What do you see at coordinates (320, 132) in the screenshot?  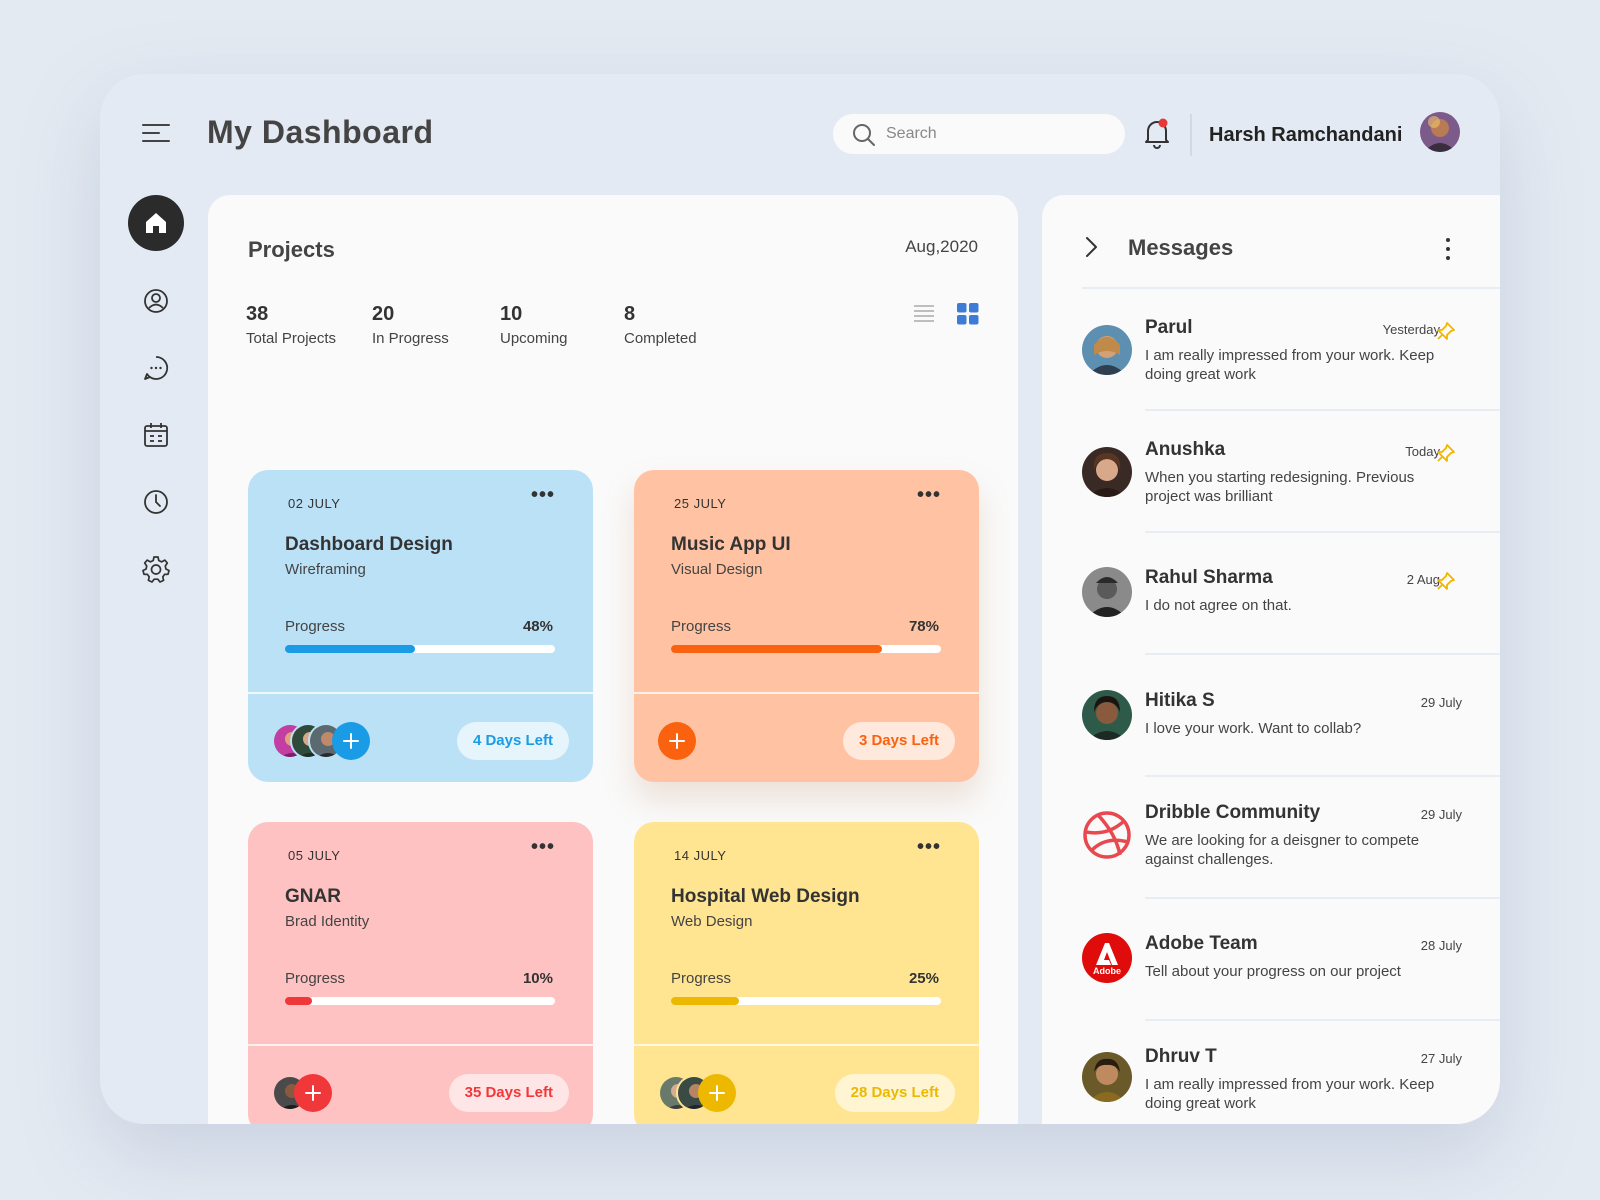 I see `page-title: My Dashboard` at bounding box center [320, 132].